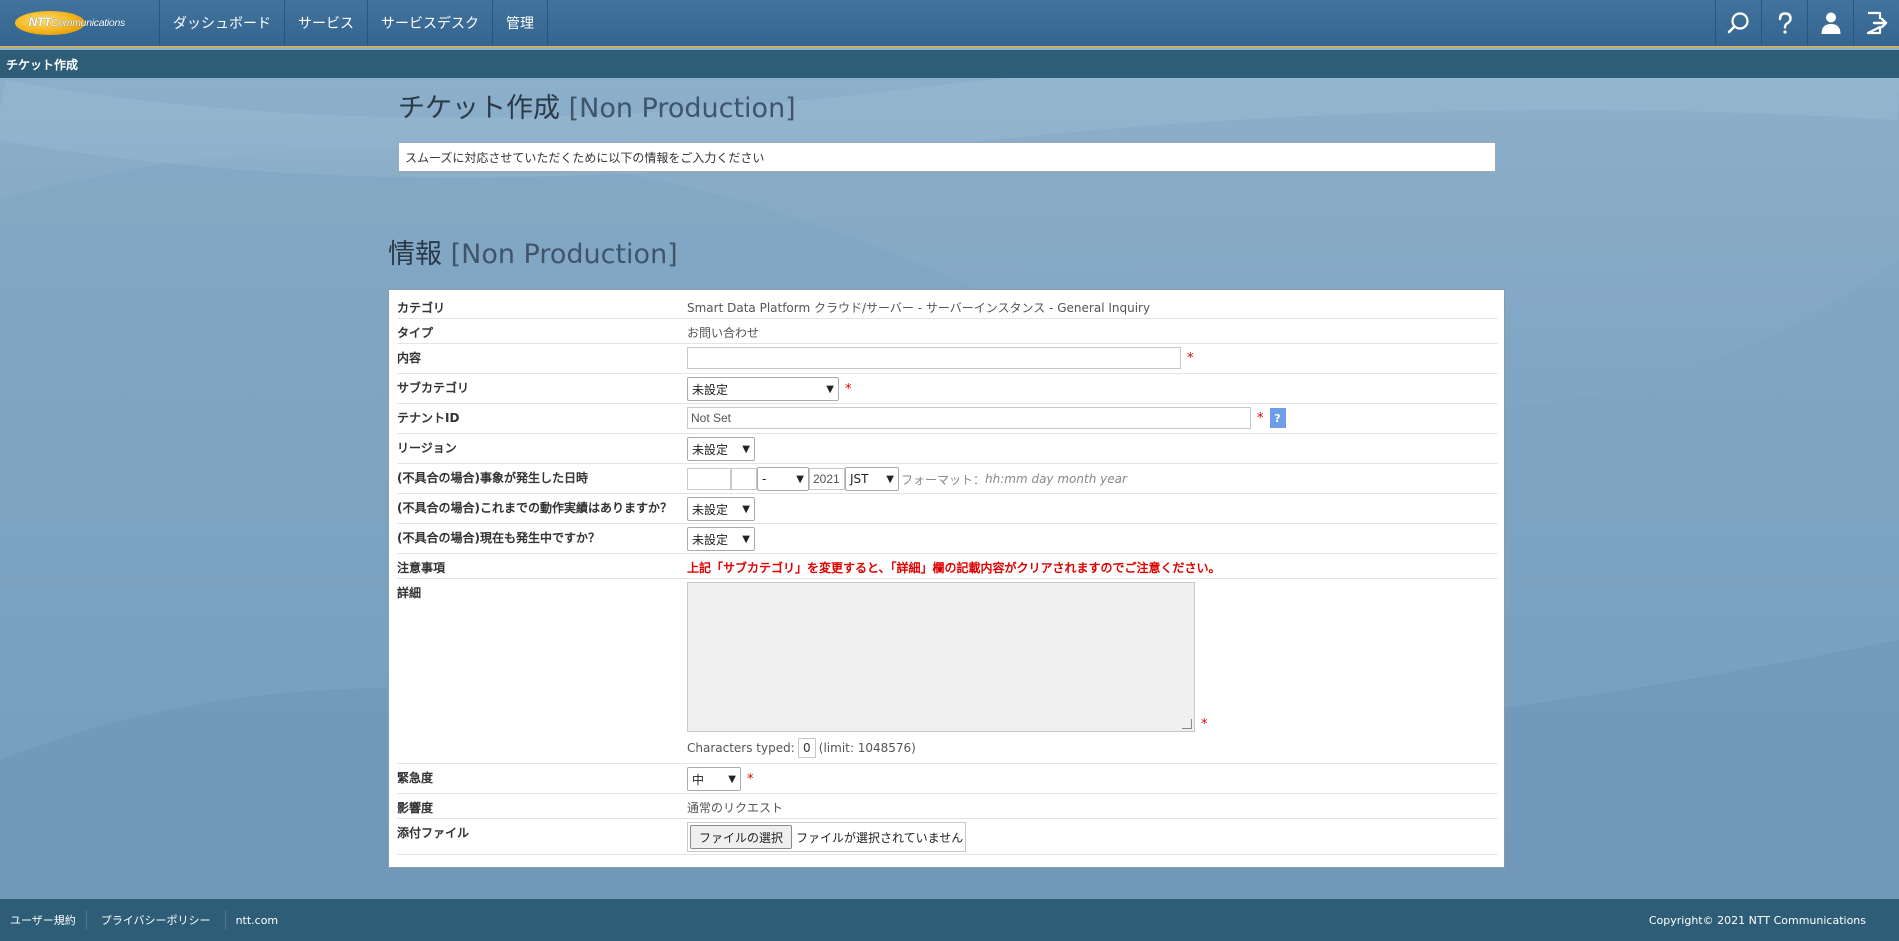 This screenshot has width=1899, height=941. What do you see at coordinates (947, 509) in the screenshot?
I see `form-row-history: (不具合の場合)これまでの動作実績はありますか？ 未設定 ▼` at bounding box center [947, 509].